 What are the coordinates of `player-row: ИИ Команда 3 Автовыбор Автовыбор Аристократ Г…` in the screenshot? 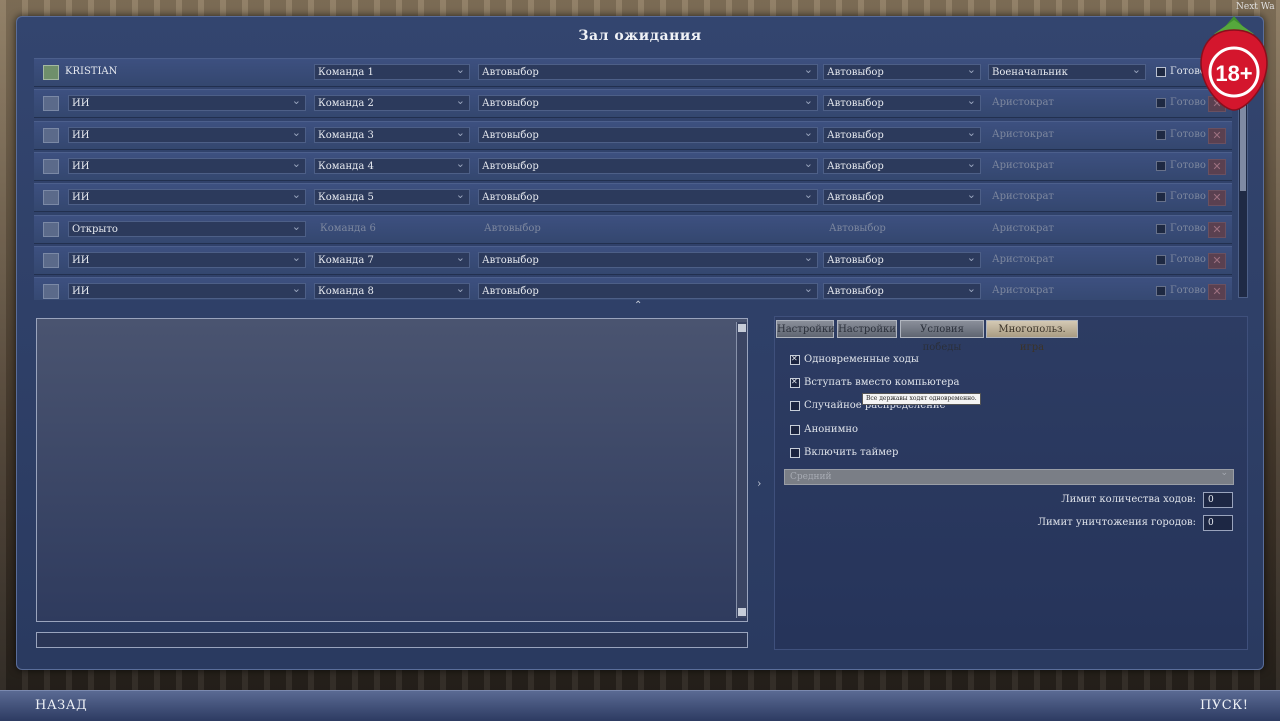 It's located at (633, 135).